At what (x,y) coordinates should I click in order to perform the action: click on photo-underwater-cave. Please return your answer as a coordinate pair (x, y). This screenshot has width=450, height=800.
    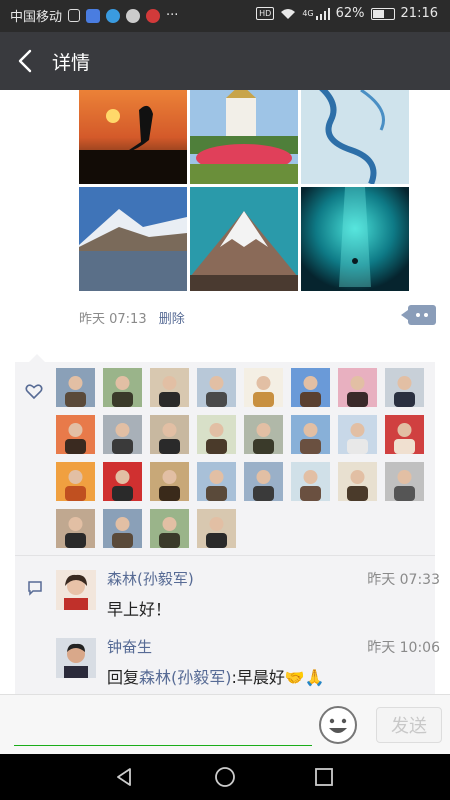
    Looking at the image, I should click on (355, 239).